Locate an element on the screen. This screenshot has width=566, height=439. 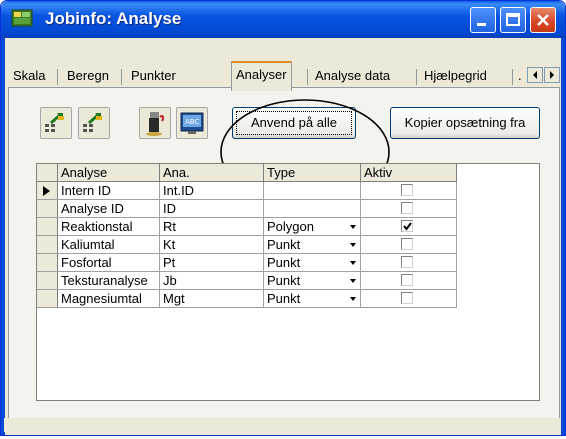
tab-scroll-arrows is located at coordinates (545, 75).